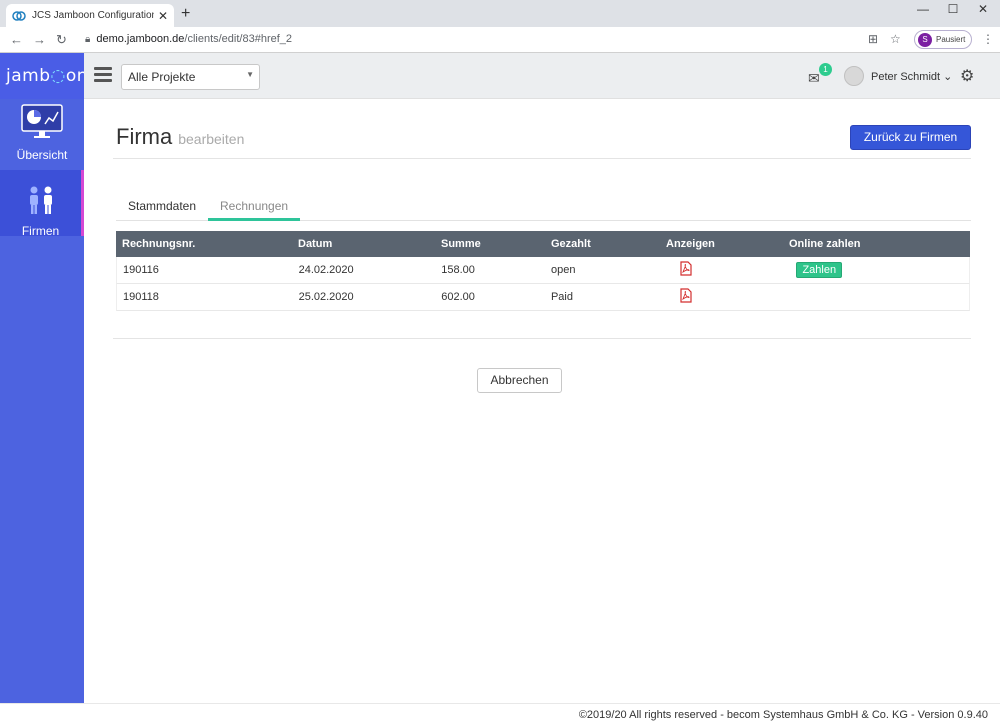  I want to click on invoice-date: 24.02.2020, so click(326, 270).